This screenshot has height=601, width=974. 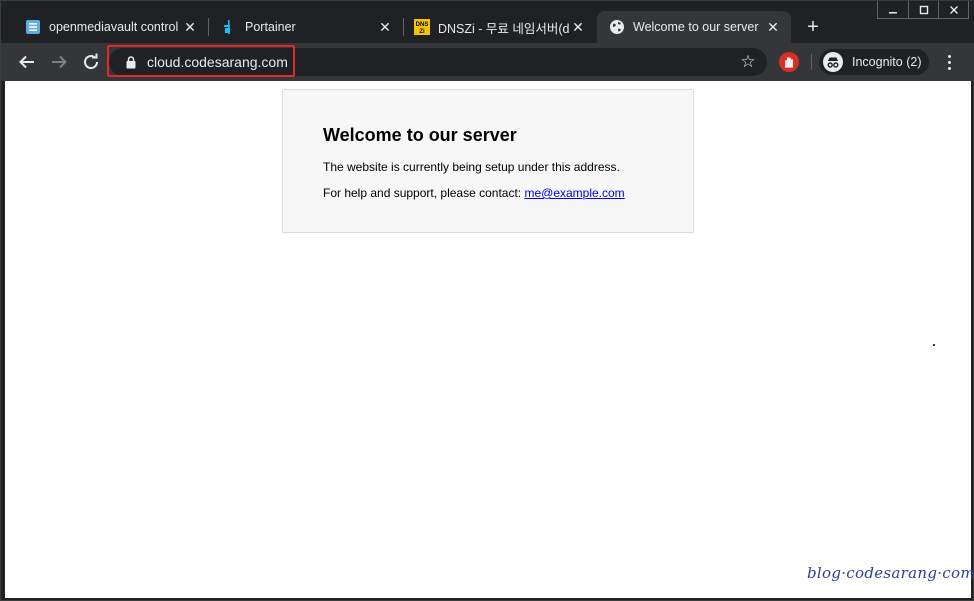 I want to click on minimize-button, so click(x=893, y=10).